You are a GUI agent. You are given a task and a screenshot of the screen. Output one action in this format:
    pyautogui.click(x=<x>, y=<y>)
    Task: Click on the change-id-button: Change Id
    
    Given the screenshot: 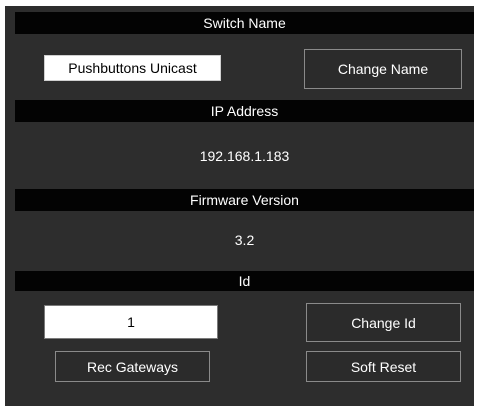 What is the action you would take?
    pyautogui.click(x=383, y=322)
    